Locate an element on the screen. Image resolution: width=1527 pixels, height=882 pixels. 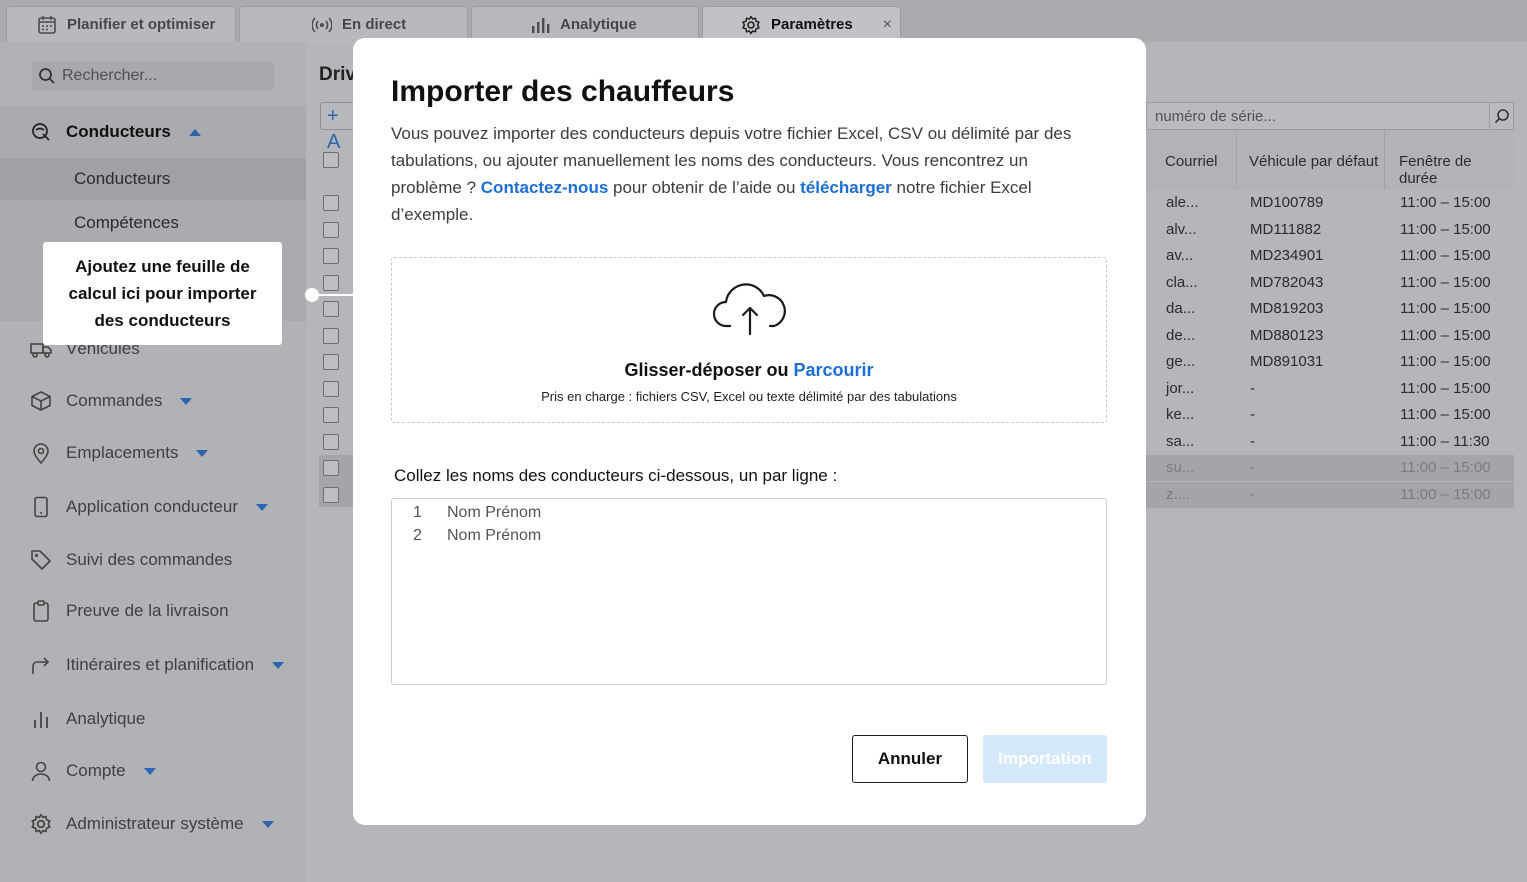
column-header: Fenêtre de durée is located at coordinates (1456, 170).